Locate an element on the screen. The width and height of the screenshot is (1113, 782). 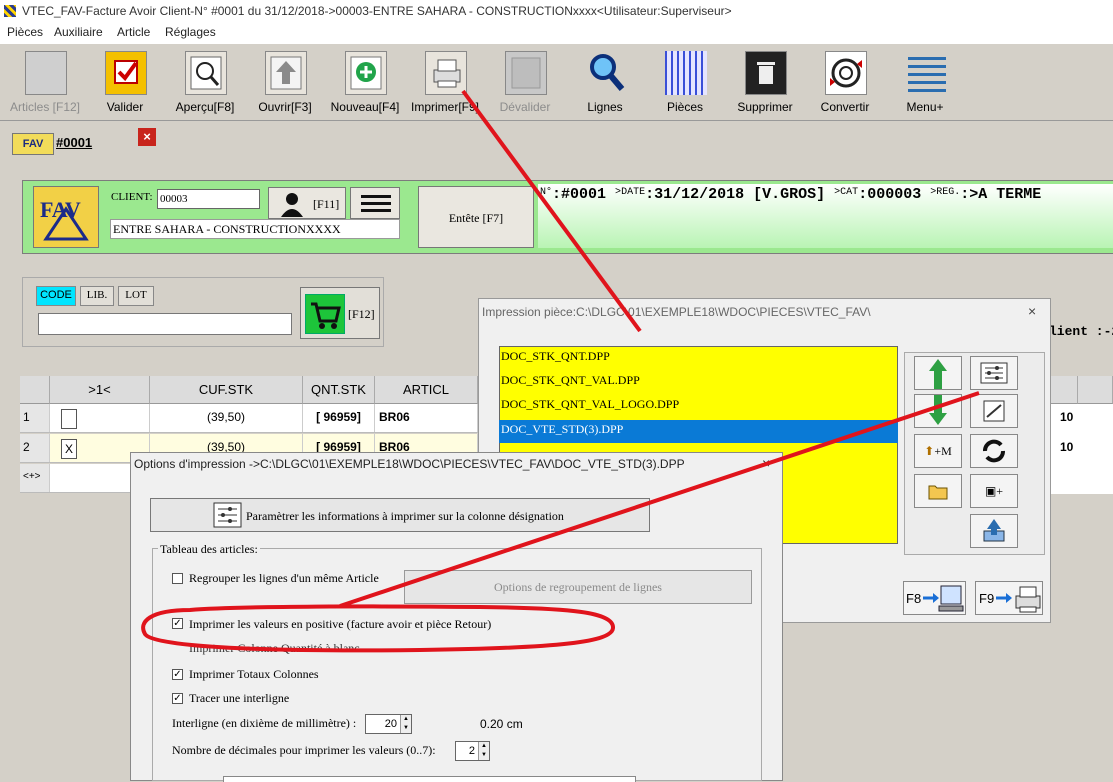
hamburger-icon is located at coordinates (376, 203).